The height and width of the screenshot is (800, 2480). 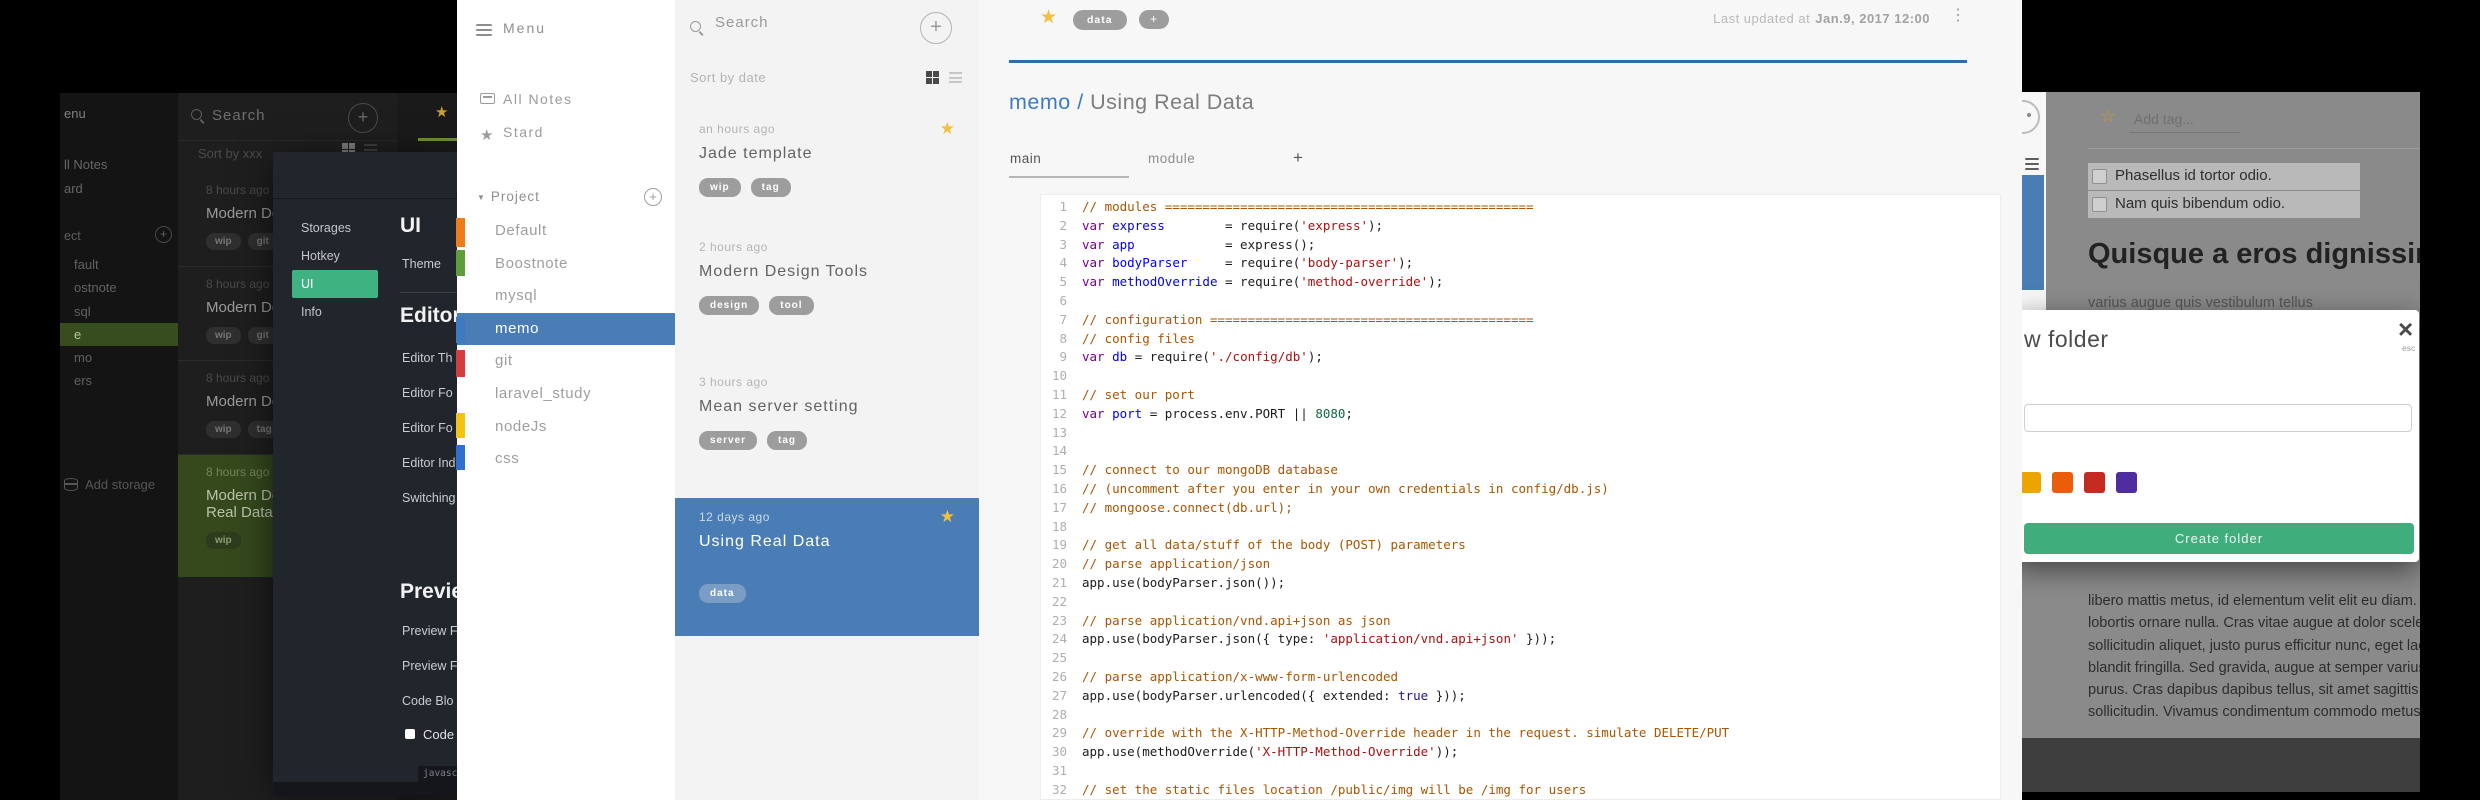 What do you see at coordinates (335, 256) in the screenshot?
I see `preferences-nav-item: Hotkey` at bounding box center [335, 256].